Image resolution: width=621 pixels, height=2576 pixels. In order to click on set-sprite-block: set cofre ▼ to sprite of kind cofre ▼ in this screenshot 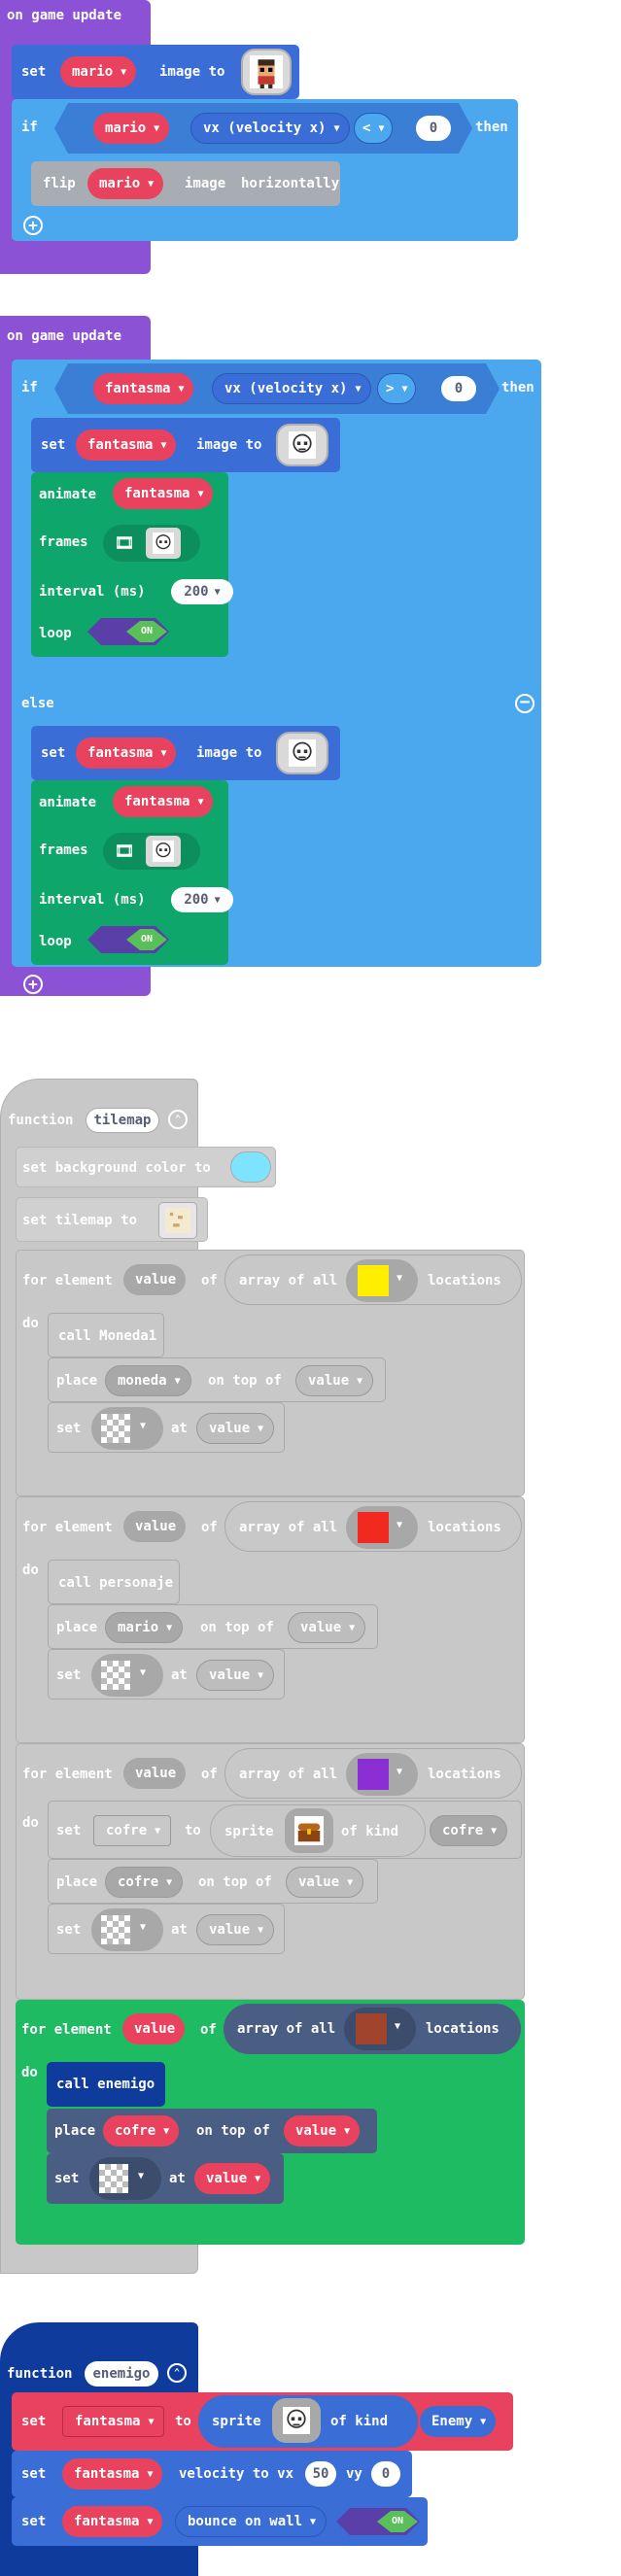, I will do `click(285, 1830)`.